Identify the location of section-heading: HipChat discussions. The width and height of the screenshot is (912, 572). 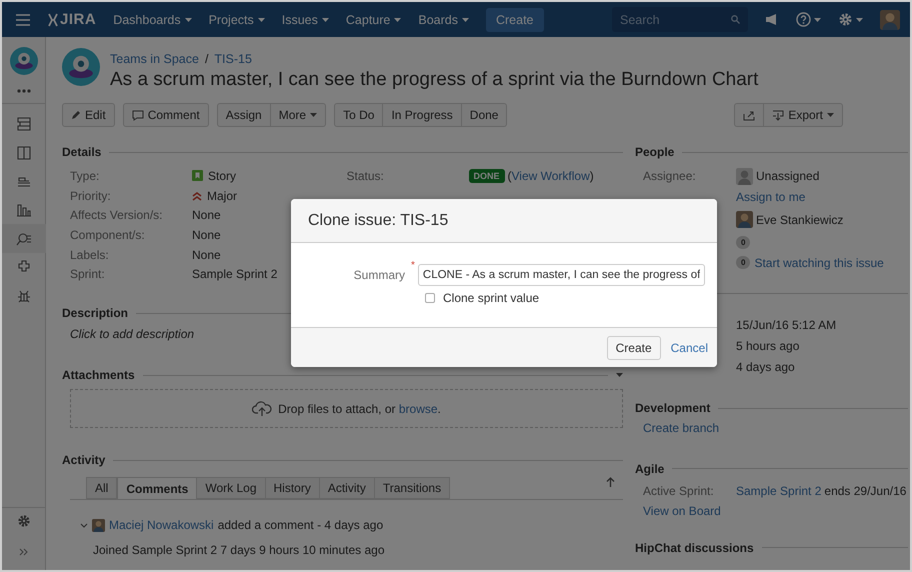
(694, 547).